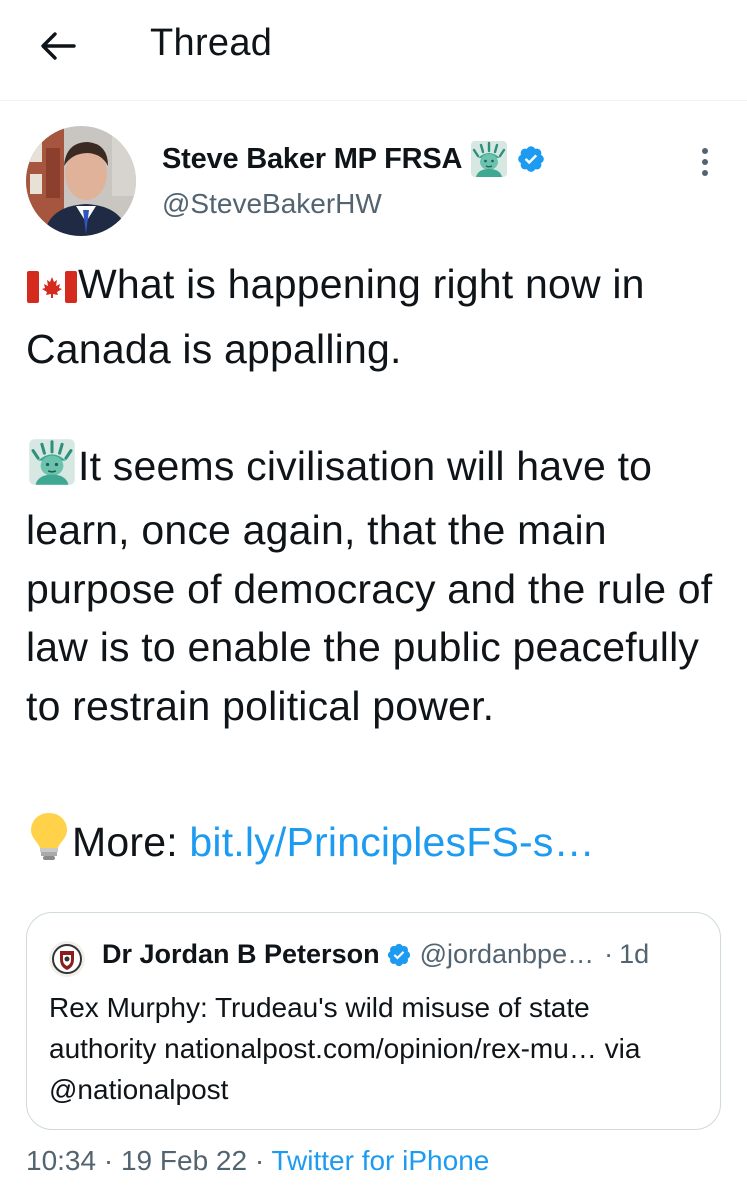  What do you see at coordinates (241, 954) in the screenshot?
I see `quoted-author-name: Dr Jordan B Peterson` at bounding box center [241, 954].